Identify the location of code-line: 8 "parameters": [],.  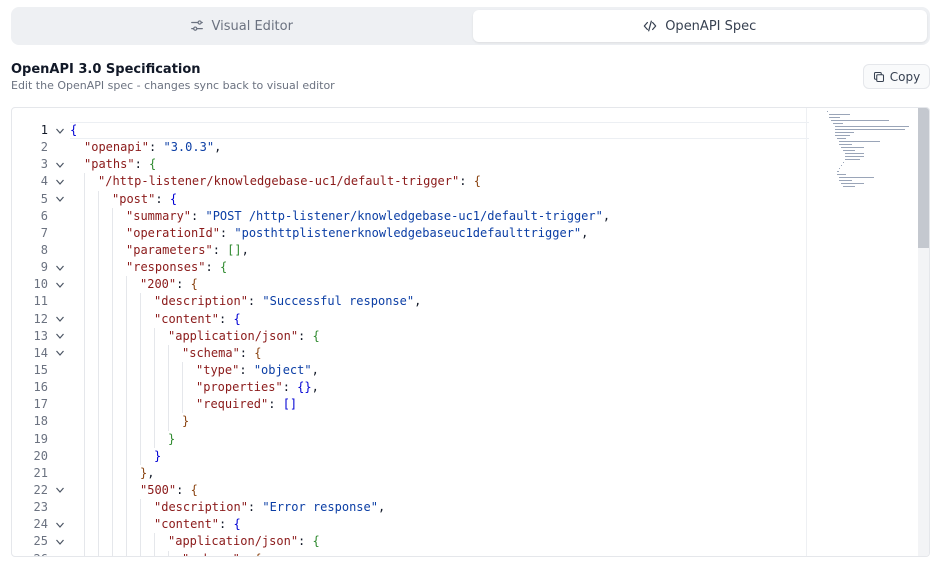
(470, 250).